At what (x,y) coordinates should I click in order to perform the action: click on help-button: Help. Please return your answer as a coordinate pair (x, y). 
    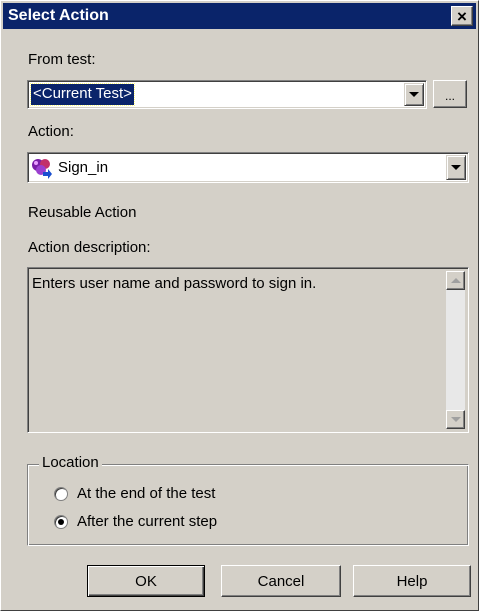
    Looking at the image, I should click on (412, 581).